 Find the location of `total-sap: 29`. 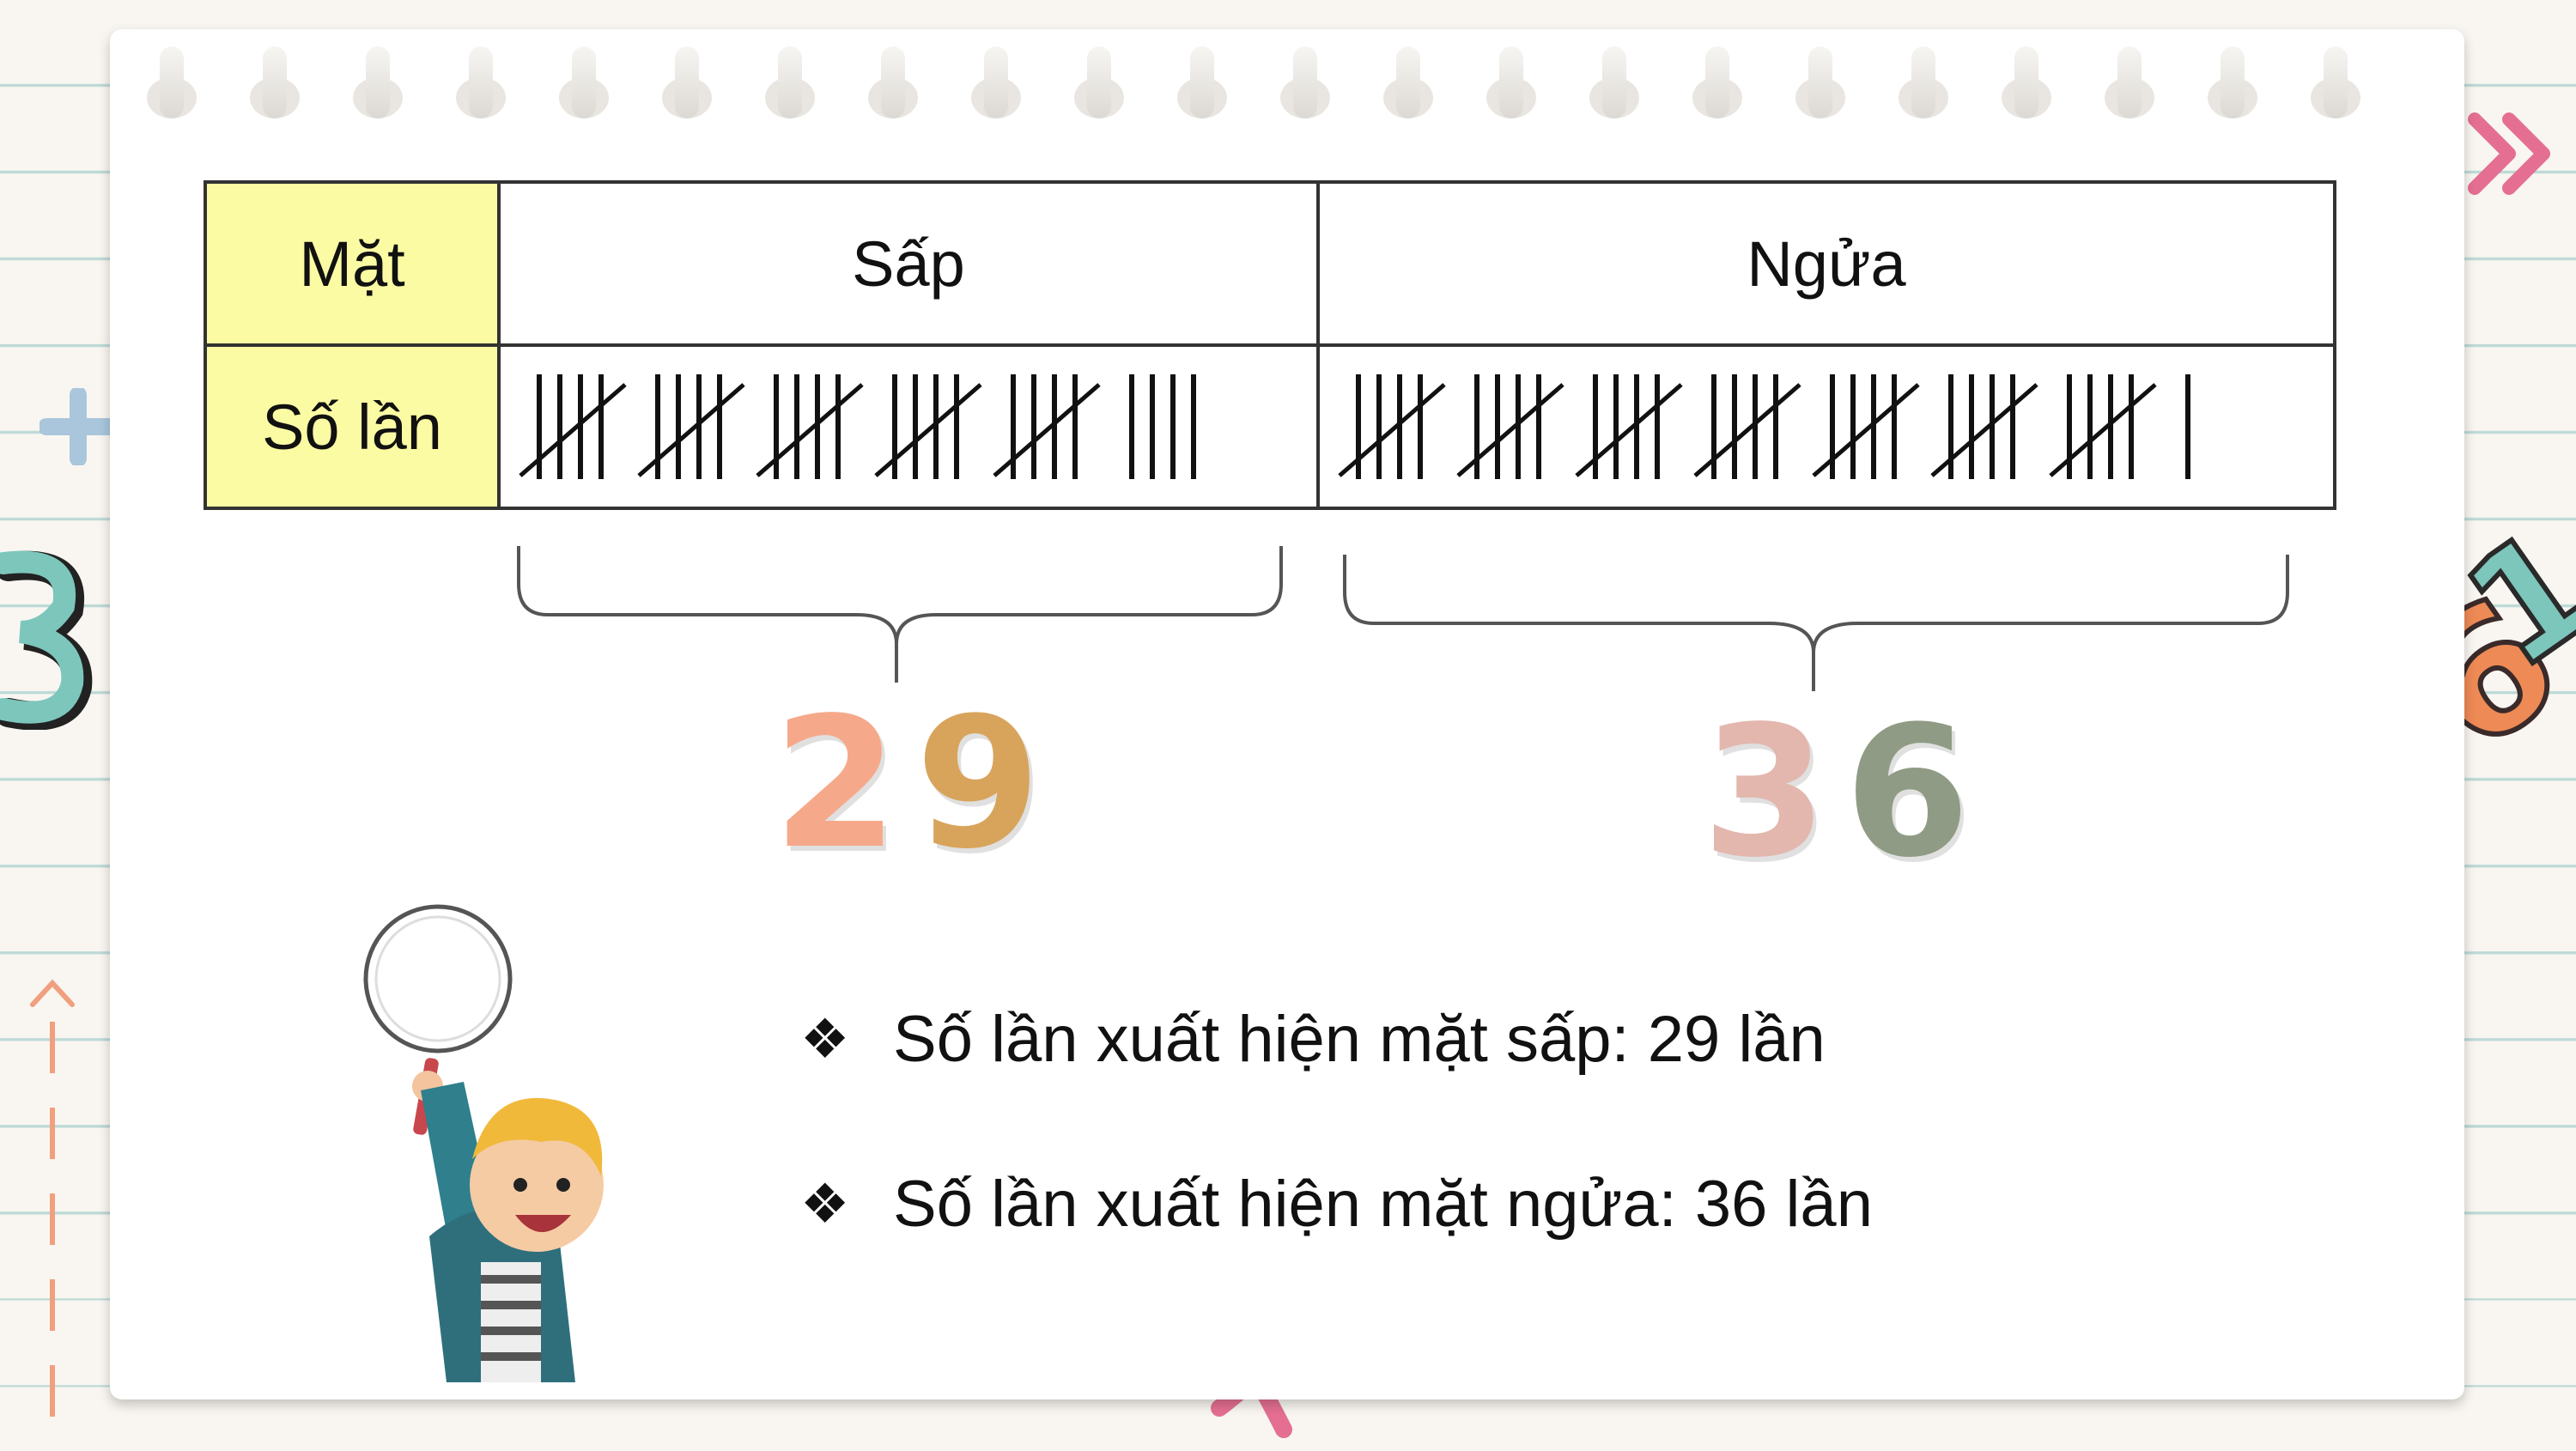

total-sap: 29 is located at coordinates (915, 783).